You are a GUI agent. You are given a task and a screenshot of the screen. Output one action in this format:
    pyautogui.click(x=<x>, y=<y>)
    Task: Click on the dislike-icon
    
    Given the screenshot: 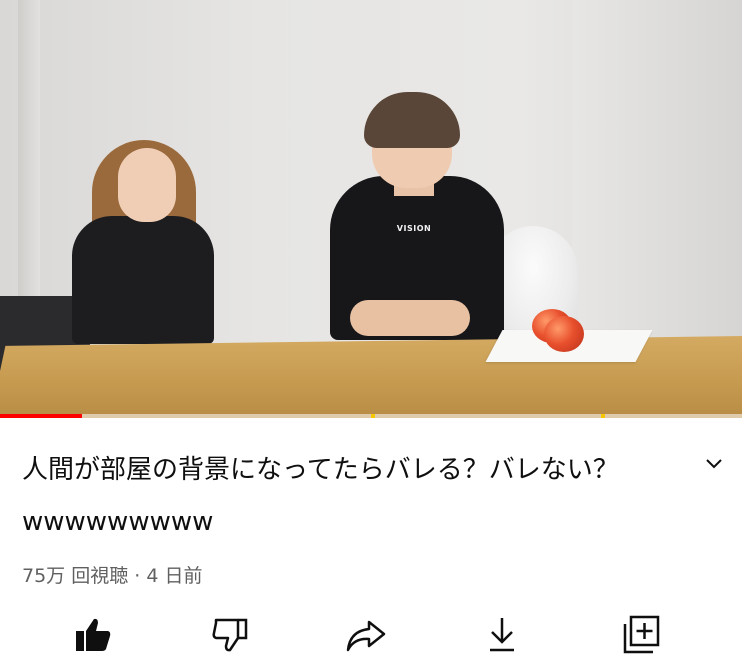 What is the action you would take?
    pyautogui.click(x=230, y=635)
    